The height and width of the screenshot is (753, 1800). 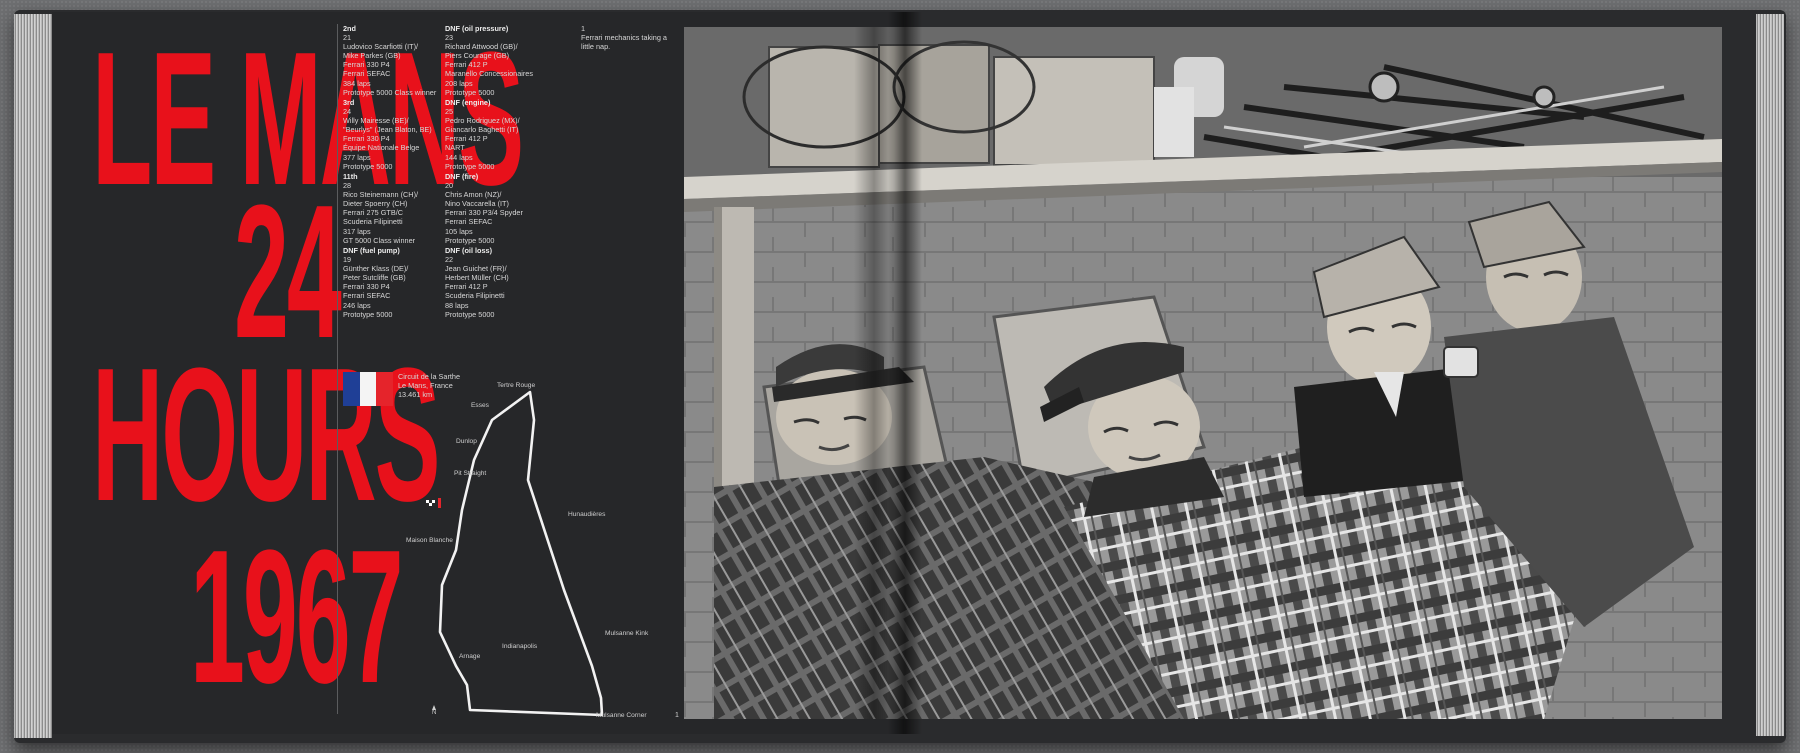 What do you see at coordinates (379, 240) in the screenshot?
I see `result-line: GT 5000 Class winner` at bounding box center [379, 240].